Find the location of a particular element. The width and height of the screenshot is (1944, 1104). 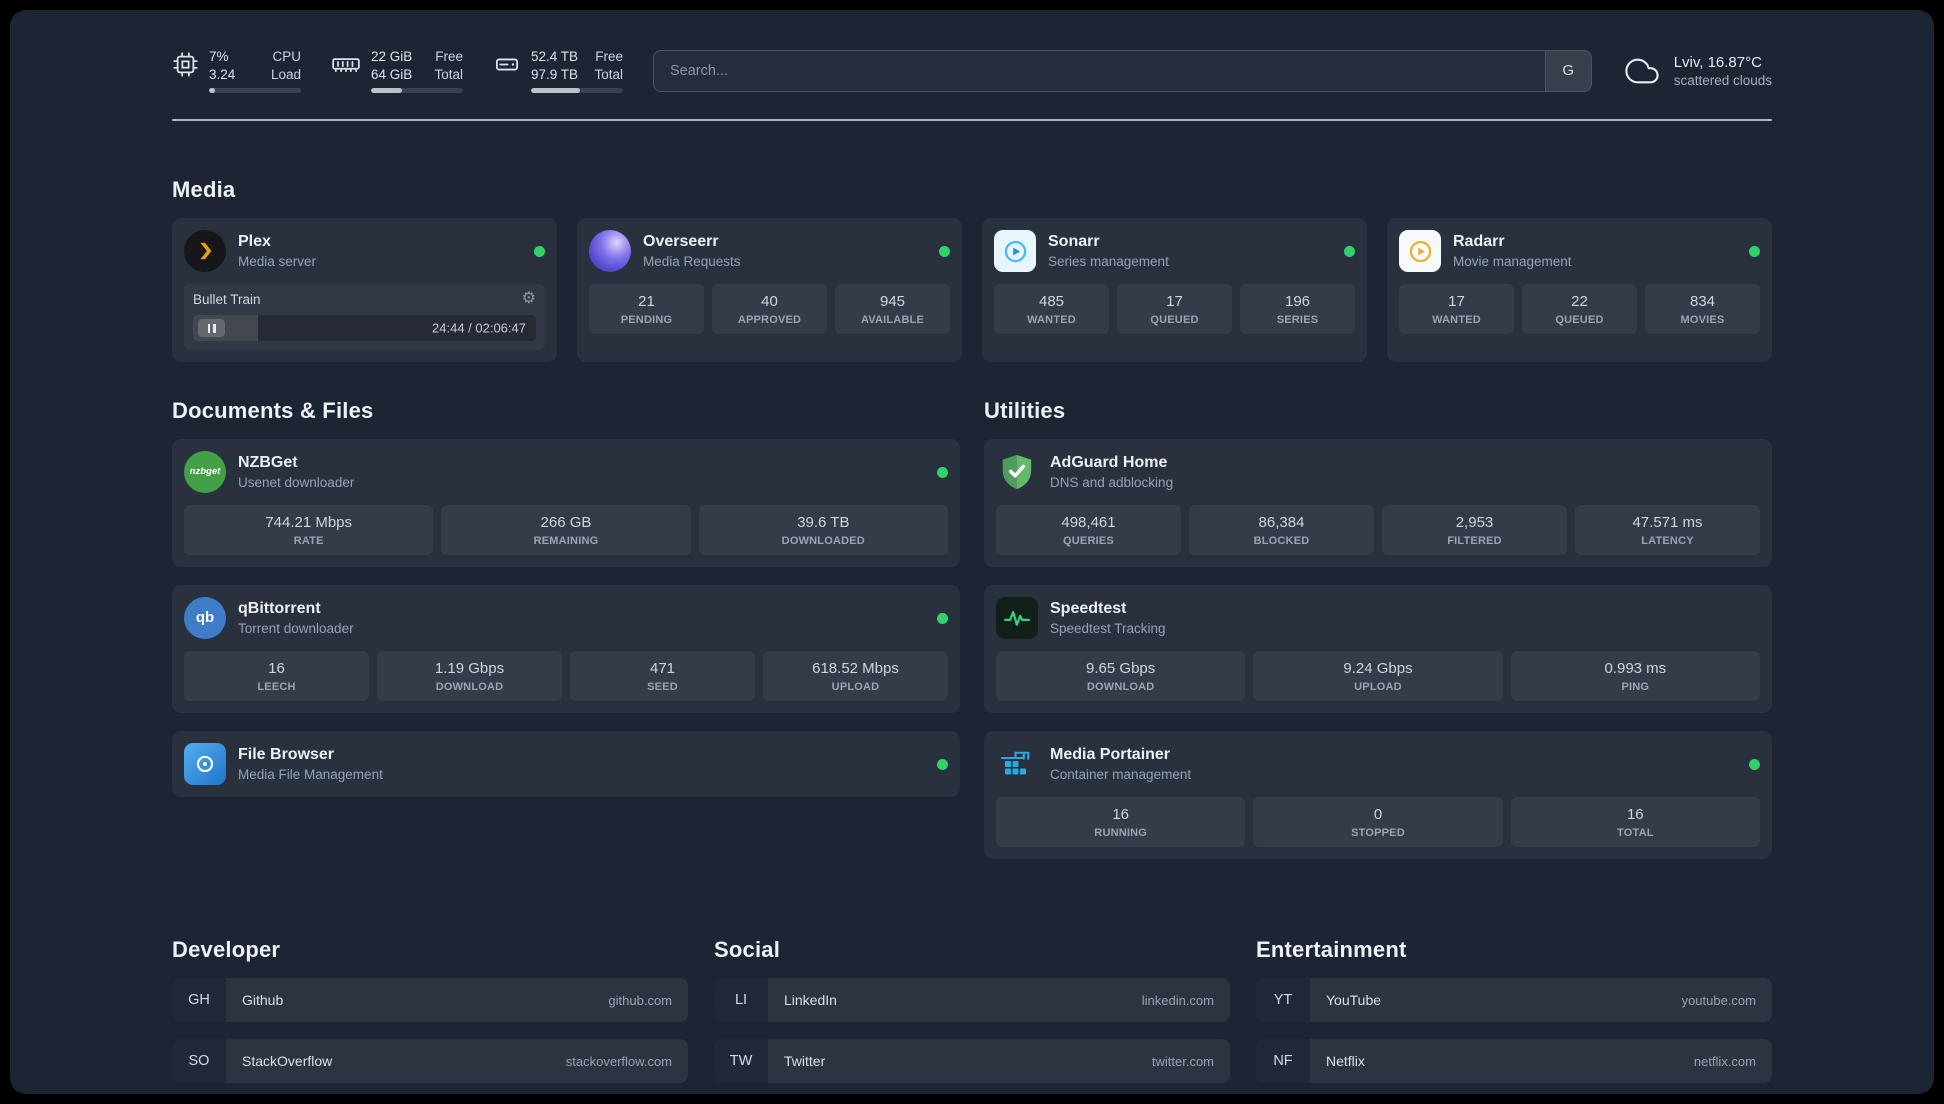

bookmark-abbr: NF is located at coordinates (1283, 1061).